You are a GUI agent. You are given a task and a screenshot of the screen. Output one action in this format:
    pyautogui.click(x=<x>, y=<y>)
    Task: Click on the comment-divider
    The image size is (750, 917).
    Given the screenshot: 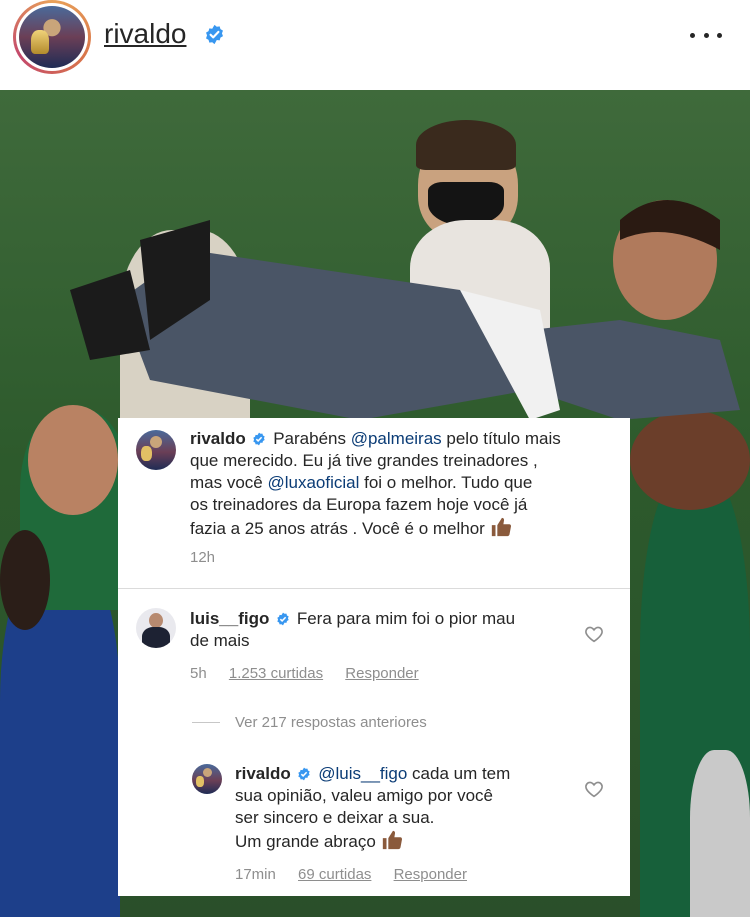 What is the action you would take?
    pyautogui.click(x=374, y=588)
    